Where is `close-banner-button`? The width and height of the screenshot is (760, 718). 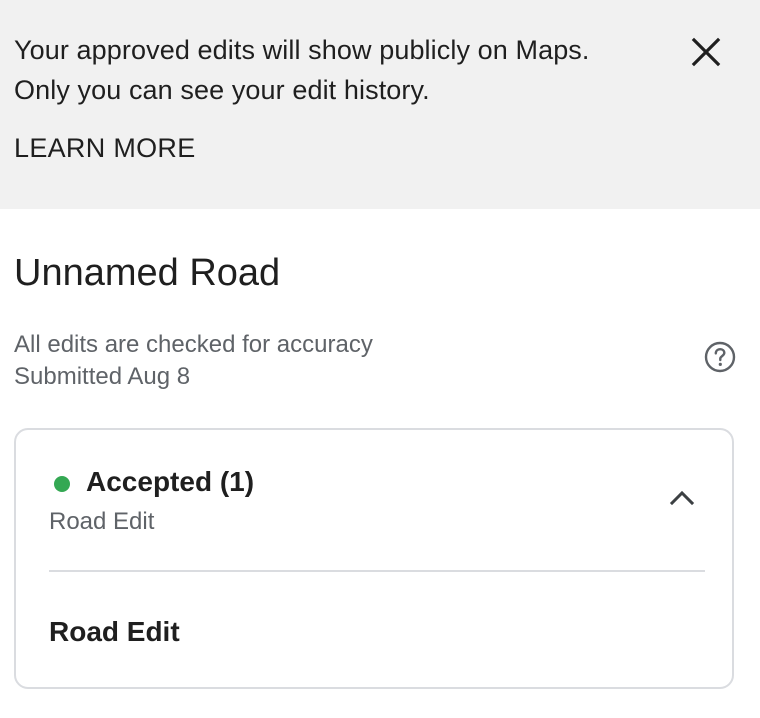
close-banner-button is located at coordinates (706, 52).